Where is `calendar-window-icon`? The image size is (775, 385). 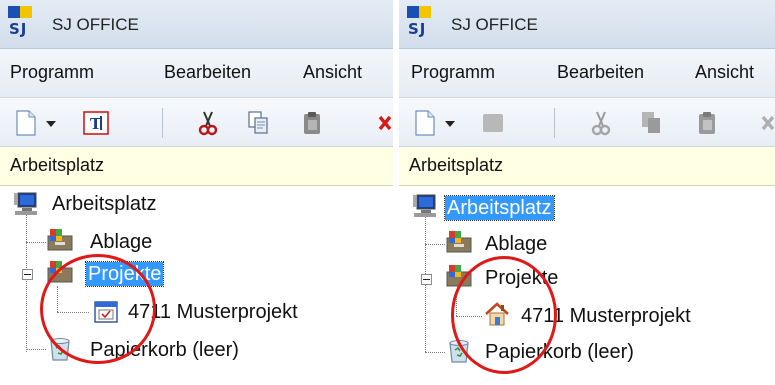 calendar-window-icon is located at coordinates (106, 312).